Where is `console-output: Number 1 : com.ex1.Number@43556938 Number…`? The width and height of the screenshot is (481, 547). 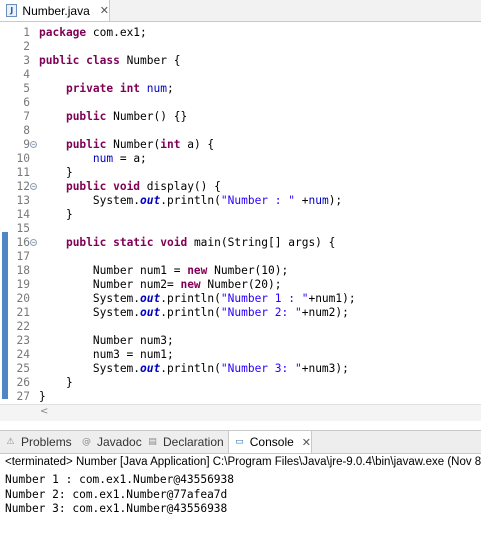 console-output: Number 1 : com.ex1.Number@43556938 Number… is located at coordinates (119, 495).